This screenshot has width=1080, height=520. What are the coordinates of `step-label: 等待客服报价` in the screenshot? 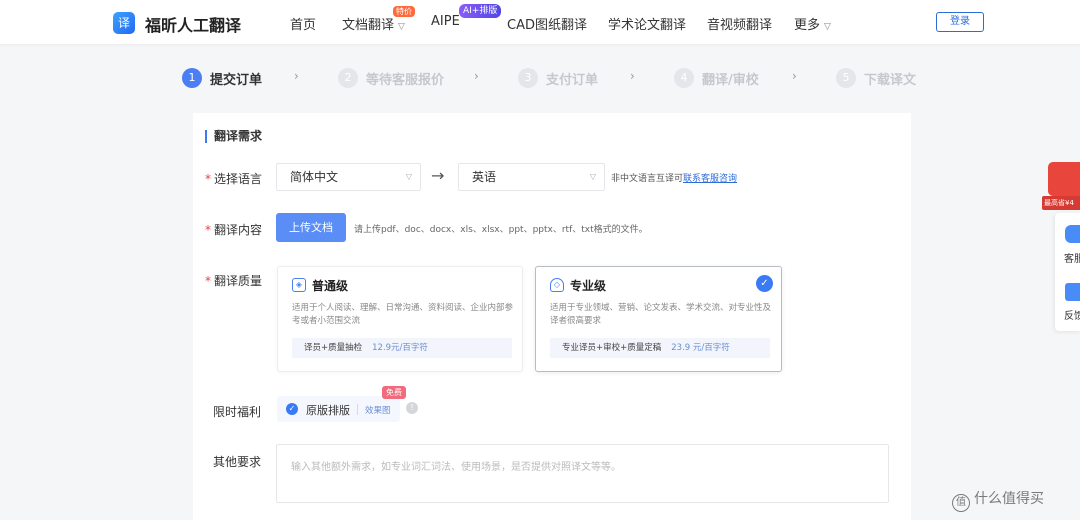 It's located at (405, 80).